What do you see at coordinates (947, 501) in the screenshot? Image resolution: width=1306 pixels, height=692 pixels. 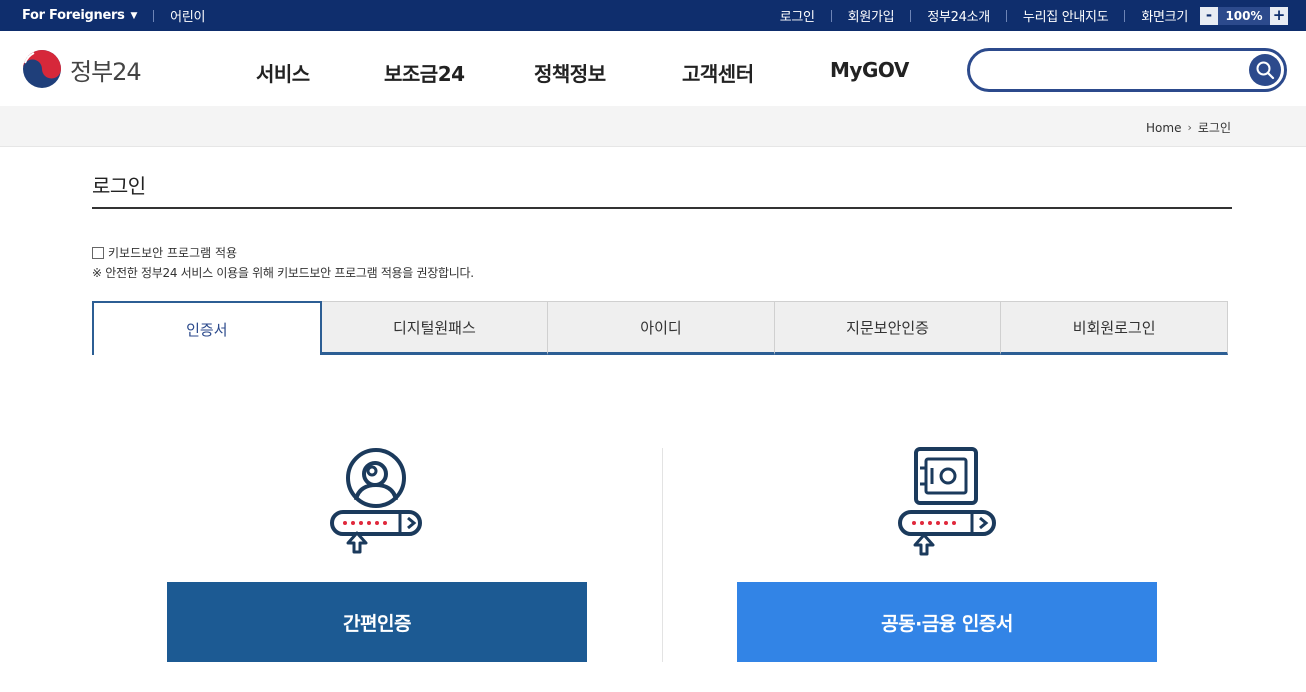 I see `joint-certificate-icon` at bounding box center [947, 501].